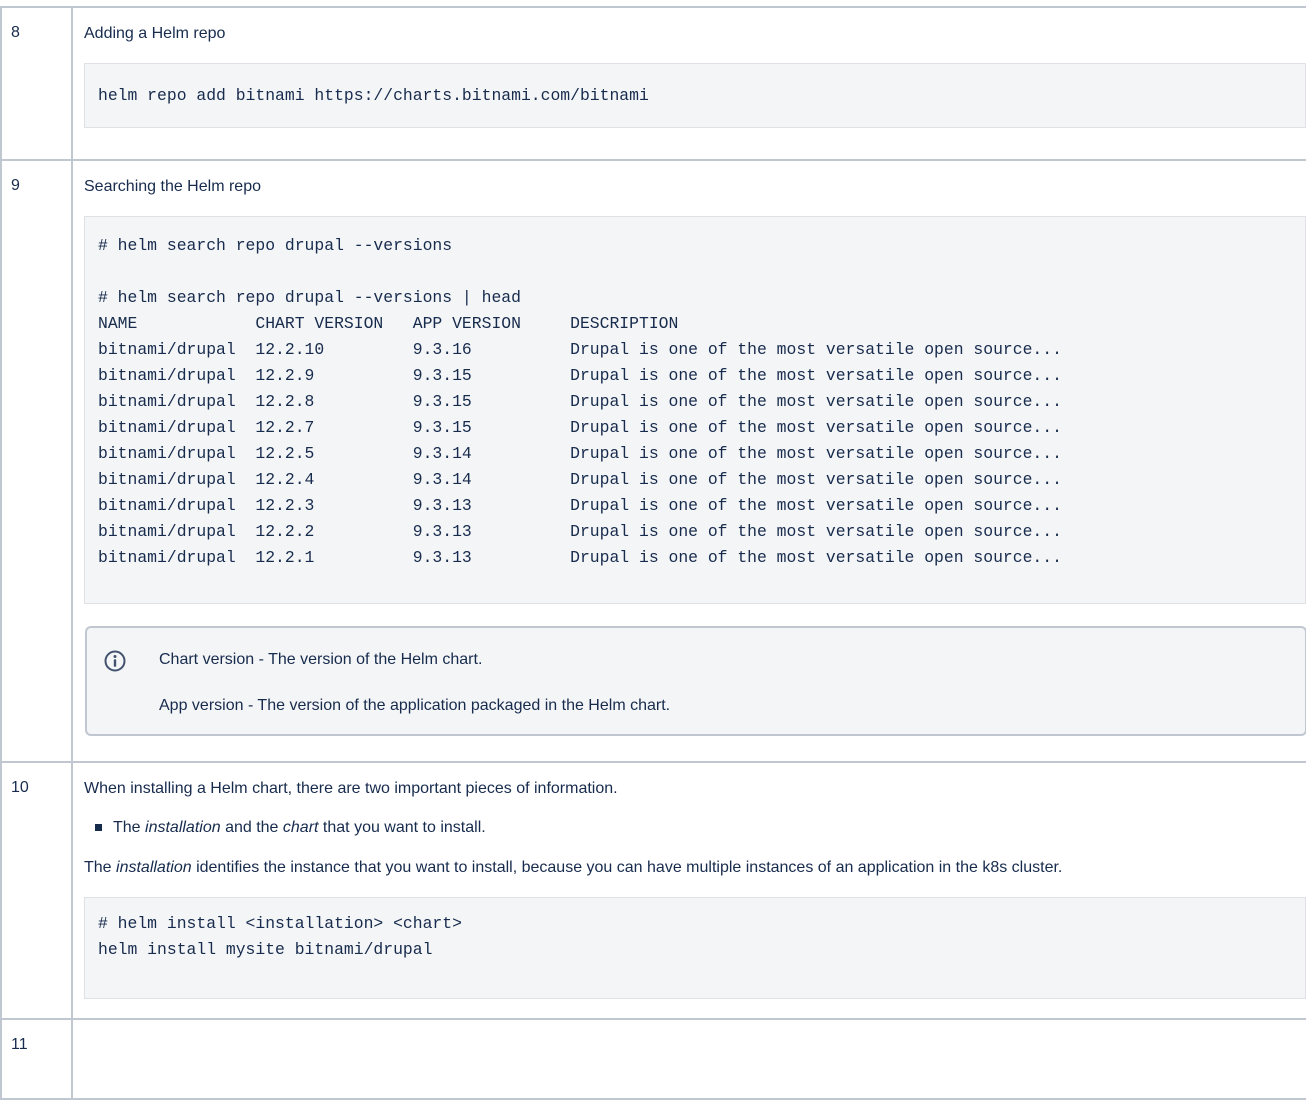  Describe the element at coordinates (100, 867) in the screenshot. I see `paragraph-text: The` at that location.